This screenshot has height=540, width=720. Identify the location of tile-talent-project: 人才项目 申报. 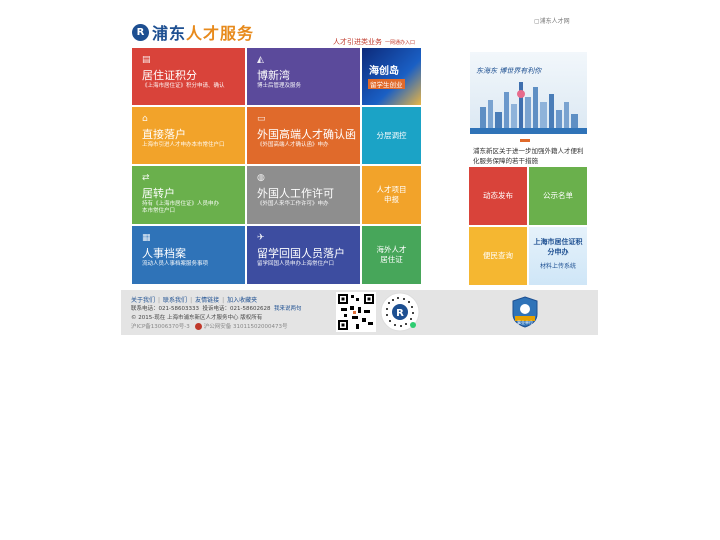
(391, 195).